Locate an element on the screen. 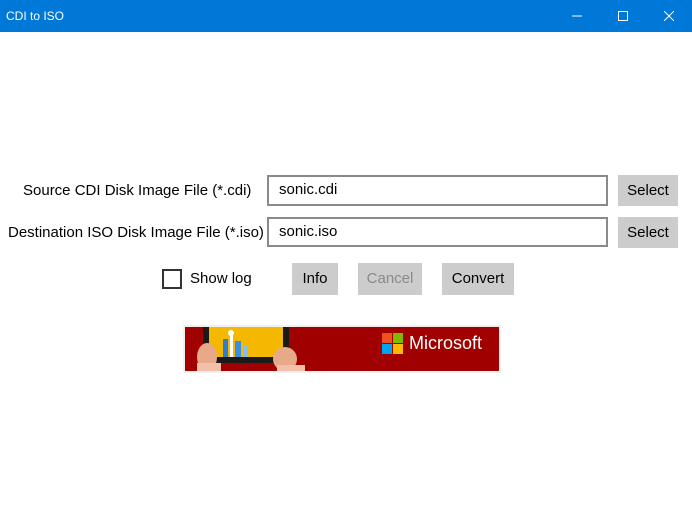 The width and height of the screenshot is (692, 529). destination-label: Destination ISO Disk Image File (*.iso) is located at coordinates (136, 232).